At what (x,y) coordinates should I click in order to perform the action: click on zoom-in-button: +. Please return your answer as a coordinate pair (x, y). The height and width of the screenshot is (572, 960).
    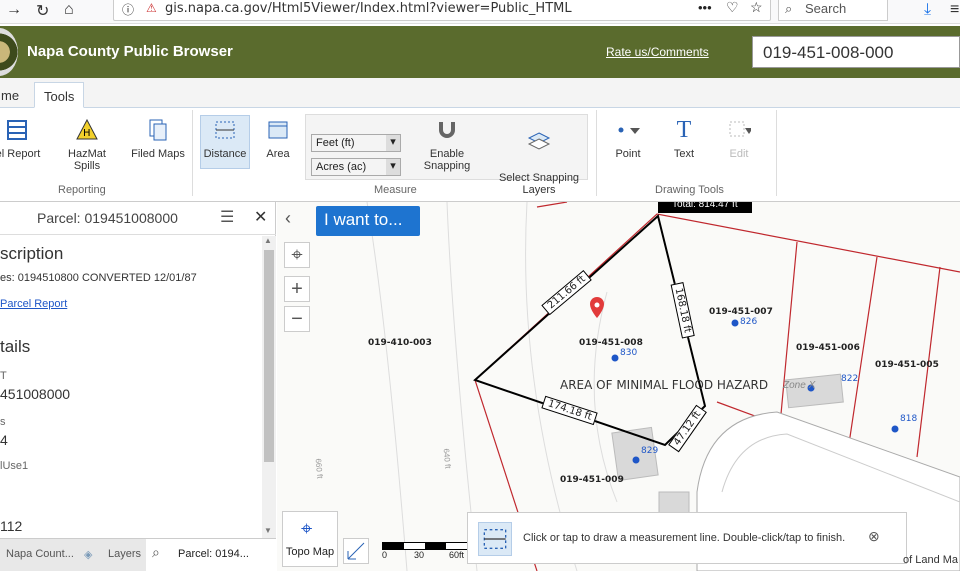
    Looking at the image, I should click on (297, 289).